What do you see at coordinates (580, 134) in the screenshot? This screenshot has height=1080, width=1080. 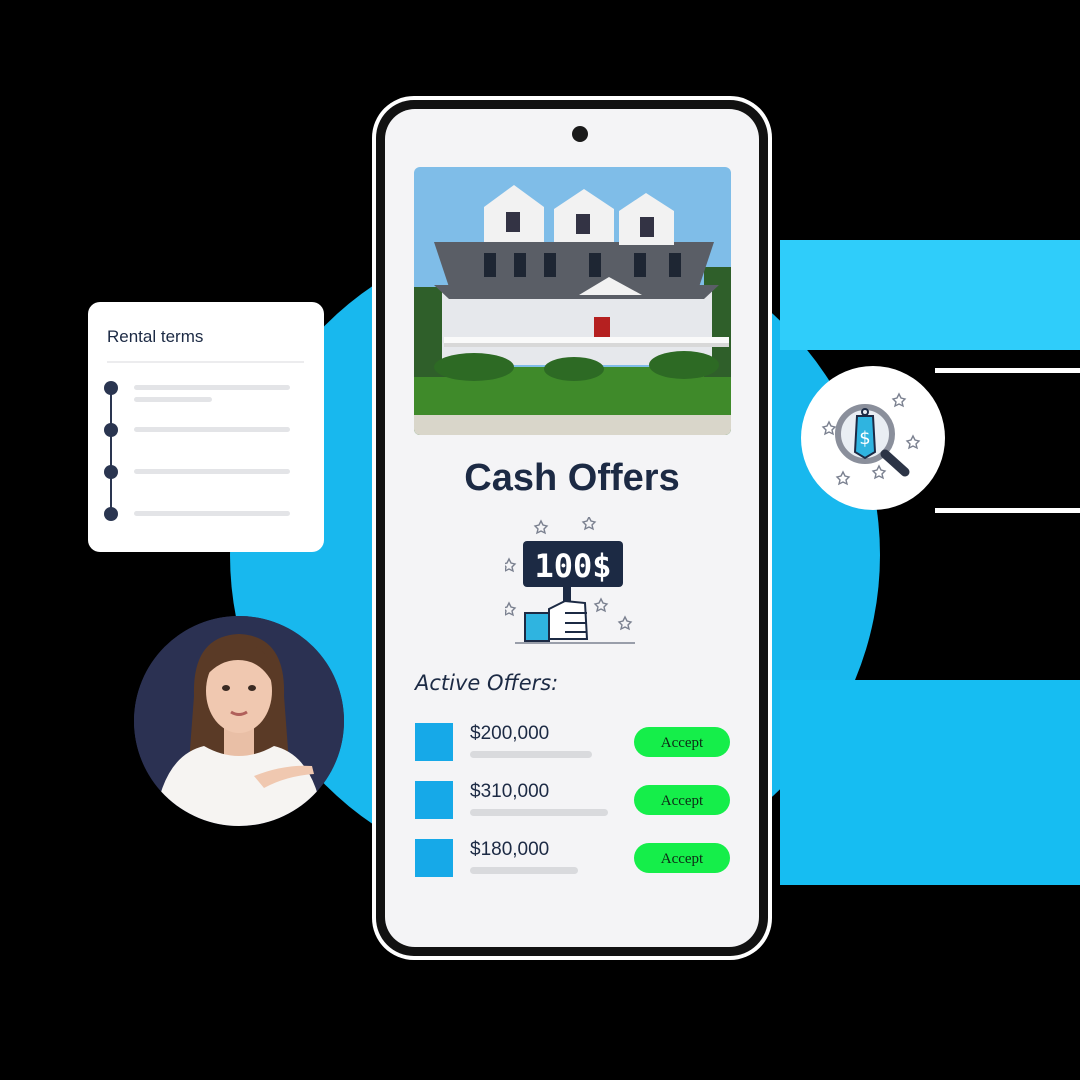 I see `camera-hole` at bounding box center [580, 134].